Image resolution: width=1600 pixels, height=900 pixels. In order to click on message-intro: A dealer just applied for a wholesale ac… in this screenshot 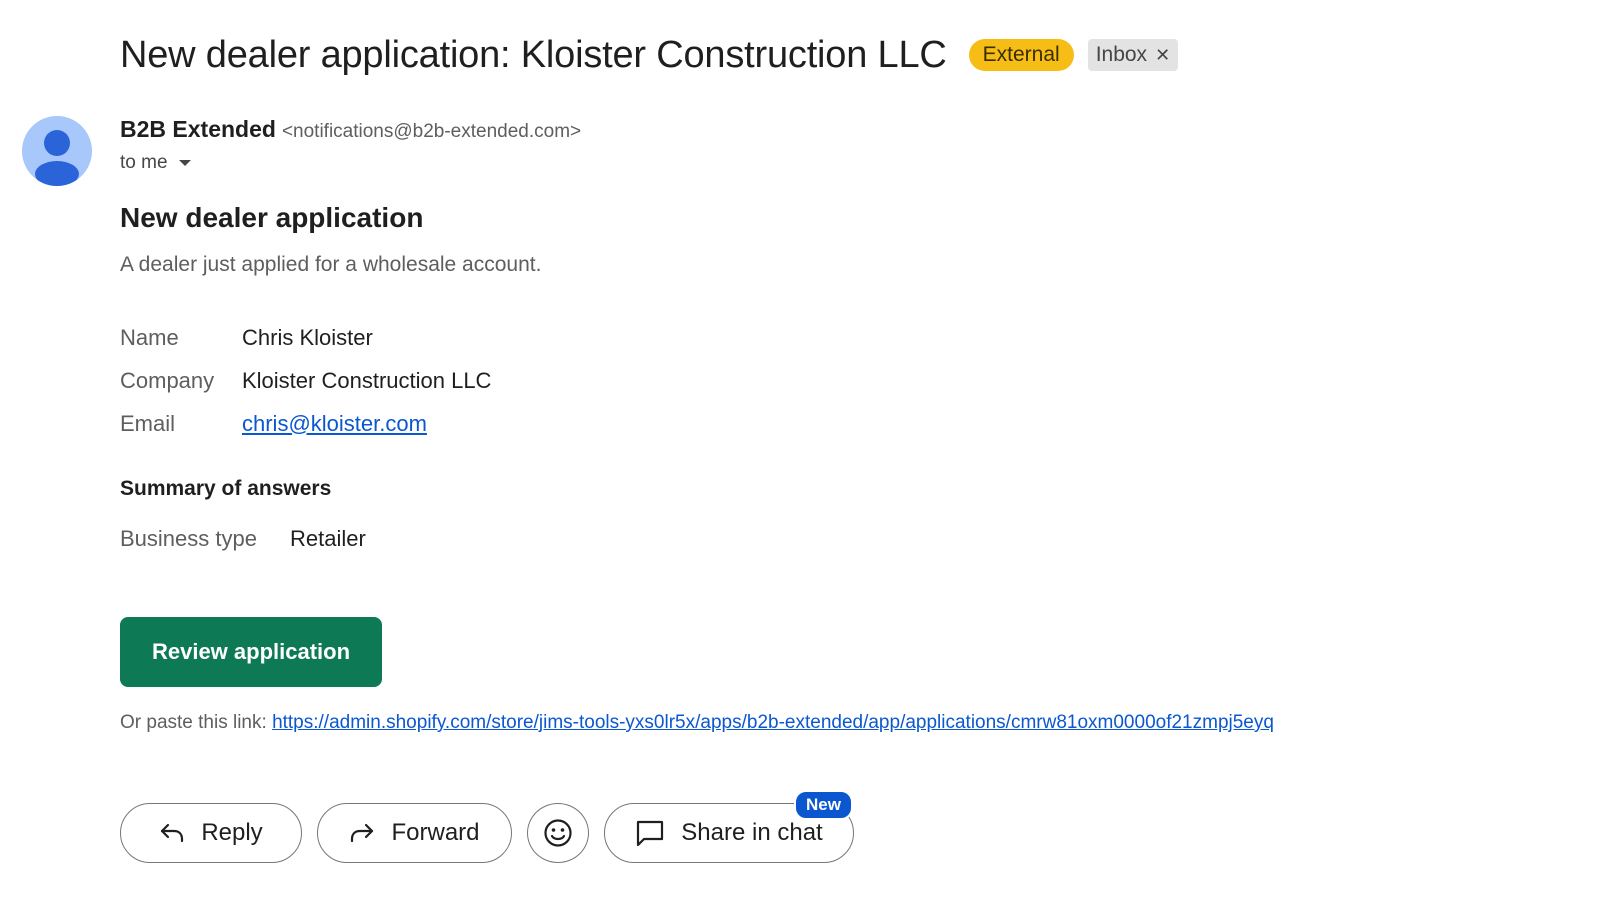, I will do `click(331, 264)`.